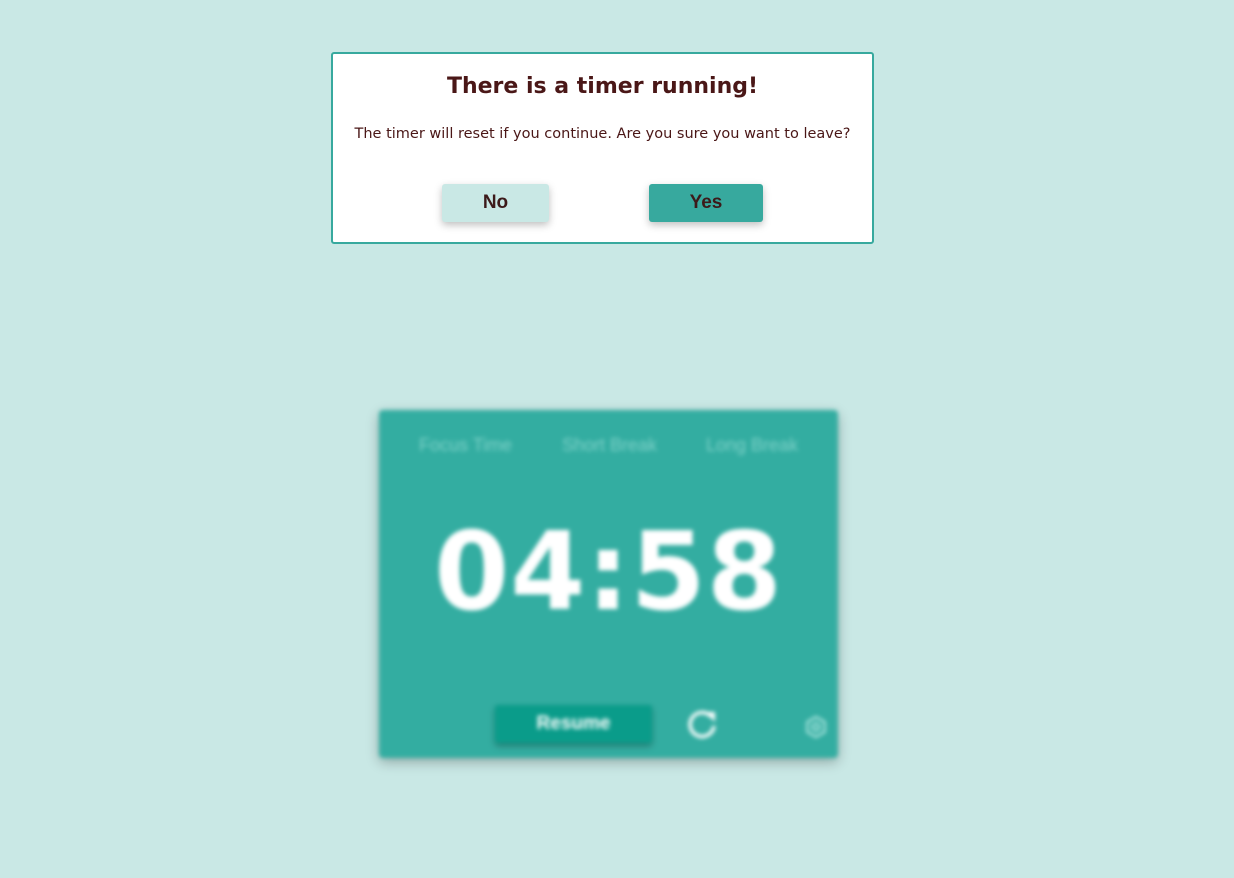  What do you see at coordinates (573, 724) in the screenshot?
I see `resume-button: Resume` at bounding box center [573, 724].